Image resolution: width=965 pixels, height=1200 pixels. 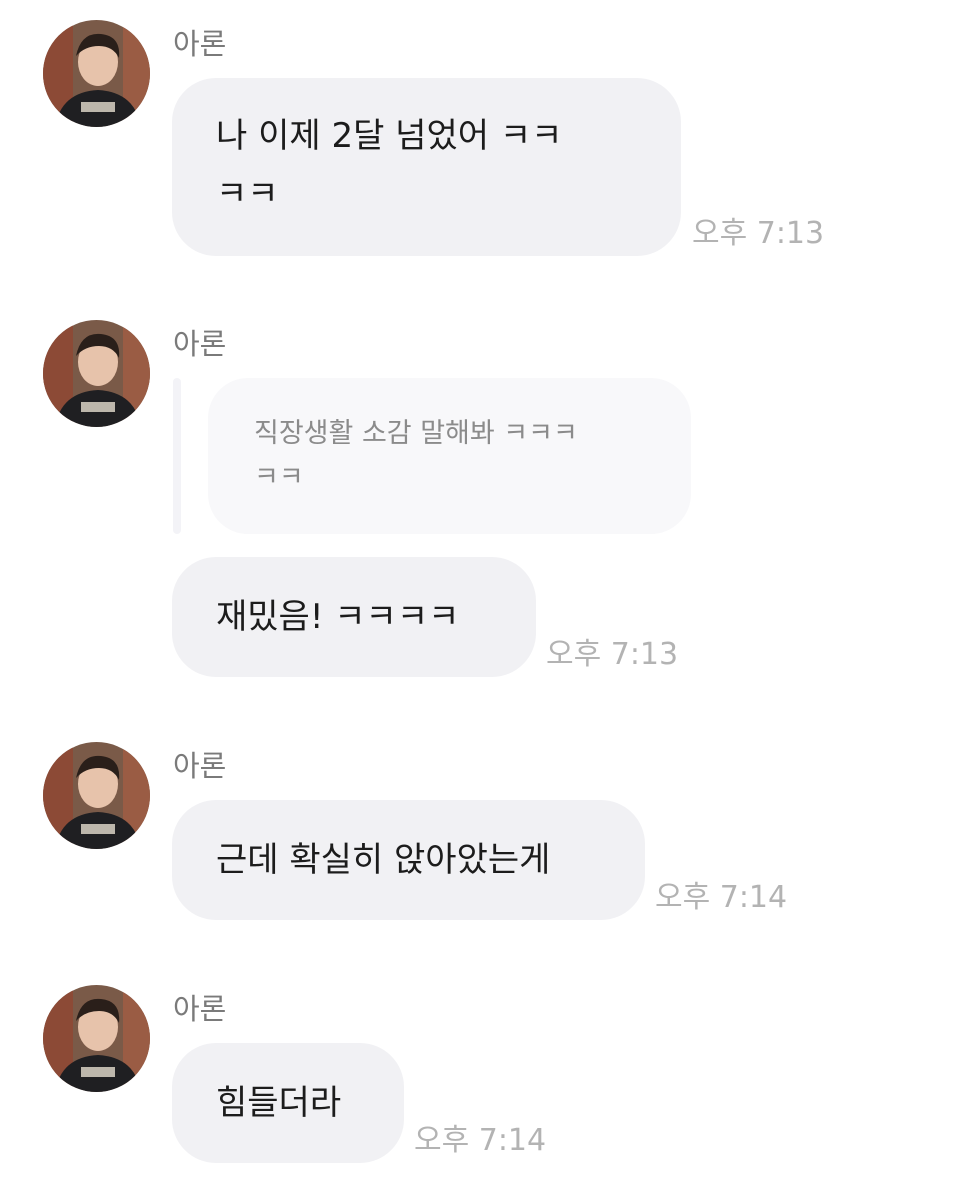 I want to click on message-bubble: 근데 확실히 앉아았는게, so click(x=408, y=860).